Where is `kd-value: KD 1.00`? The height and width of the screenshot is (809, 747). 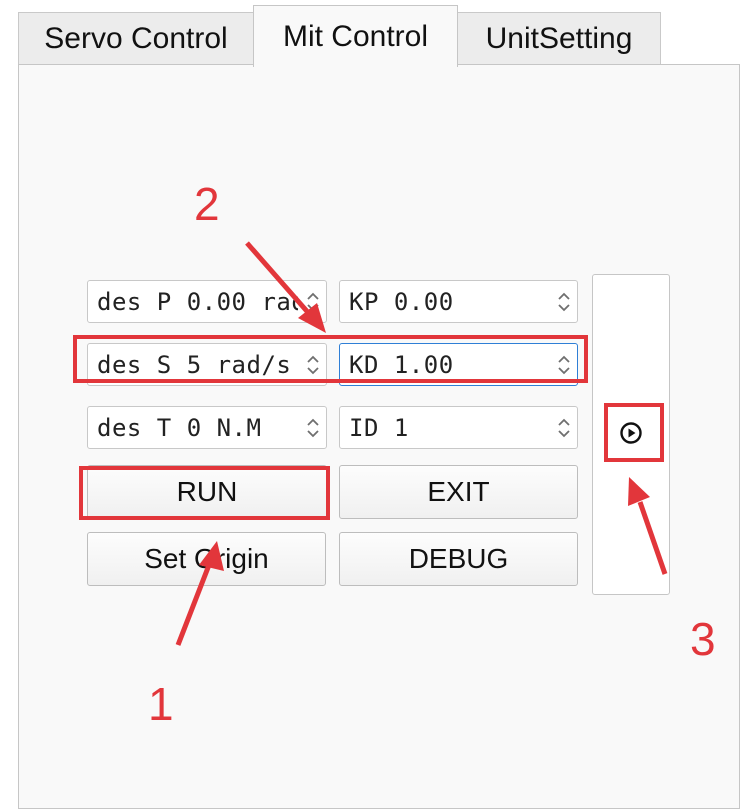 kd-value: KD 1.00 is located at coordinates (401, 364).